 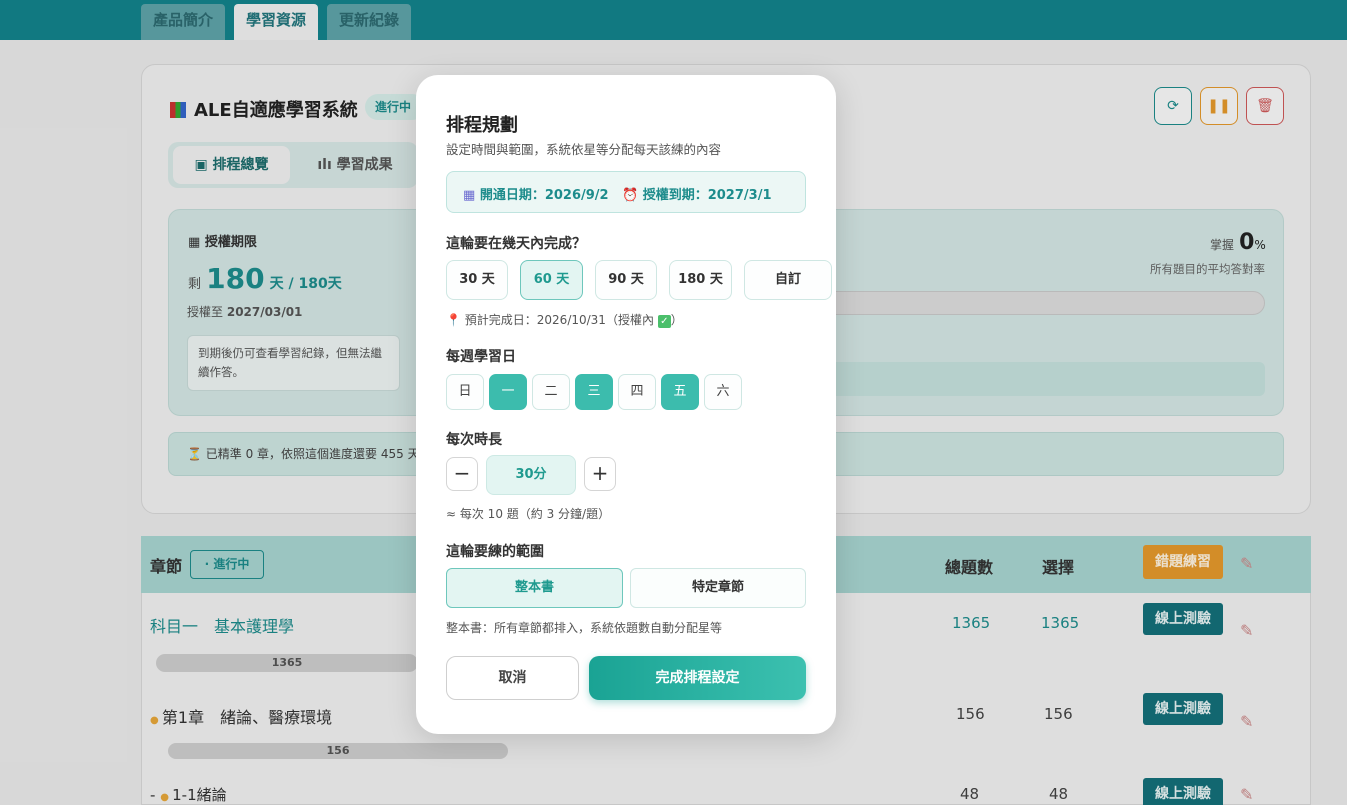 What do you see at coordinates (680, 392) in the screenshot?
I see `weekday-fri: 五` at bounding box center [680, 392].